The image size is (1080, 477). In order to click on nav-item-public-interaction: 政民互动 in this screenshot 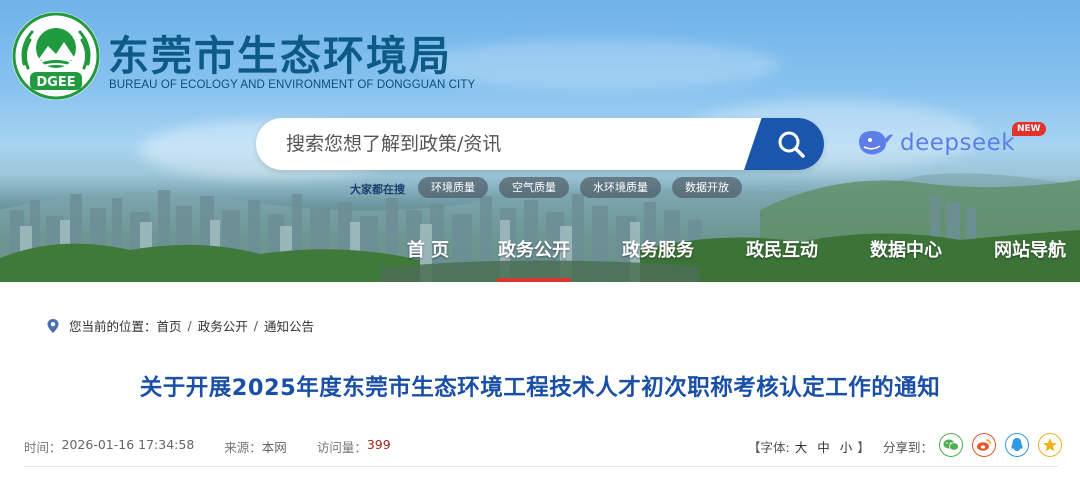, I will do `click(782, 259)`.